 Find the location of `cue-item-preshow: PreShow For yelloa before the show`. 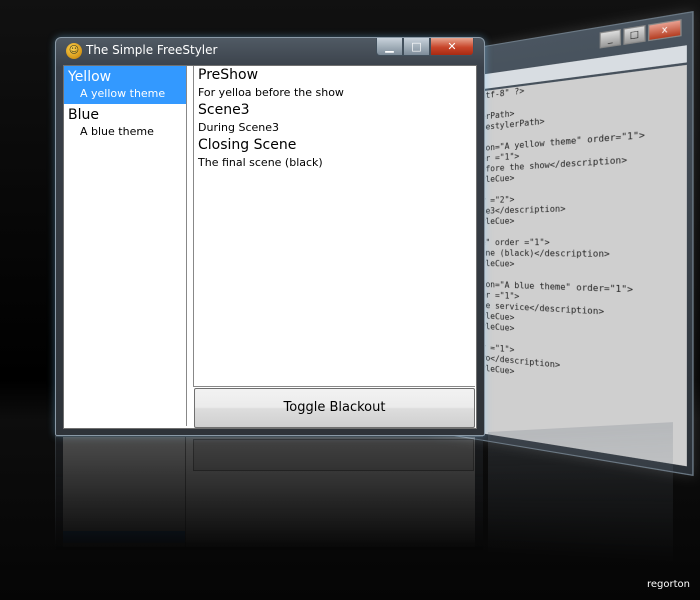

cue-item-preshow: PreShow For yelloa before the show is located at coordinates (334, 83).